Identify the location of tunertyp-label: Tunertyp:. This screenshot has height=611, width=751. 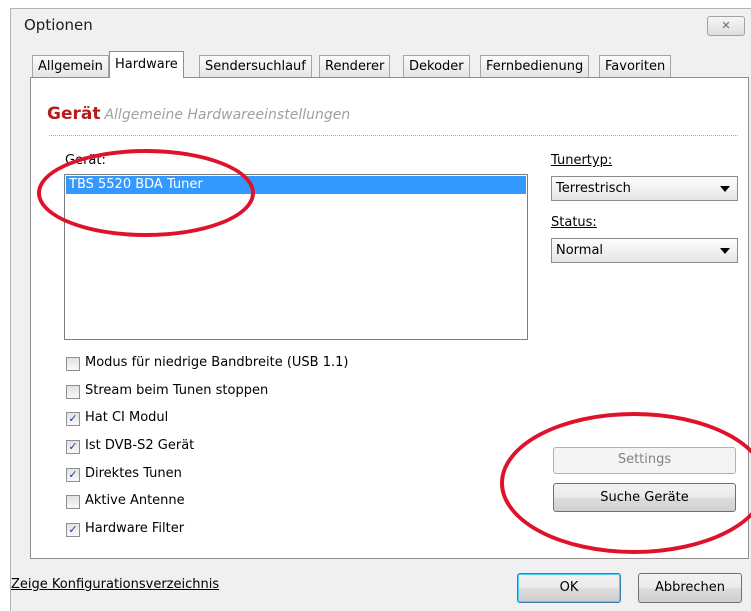
(582, 160).